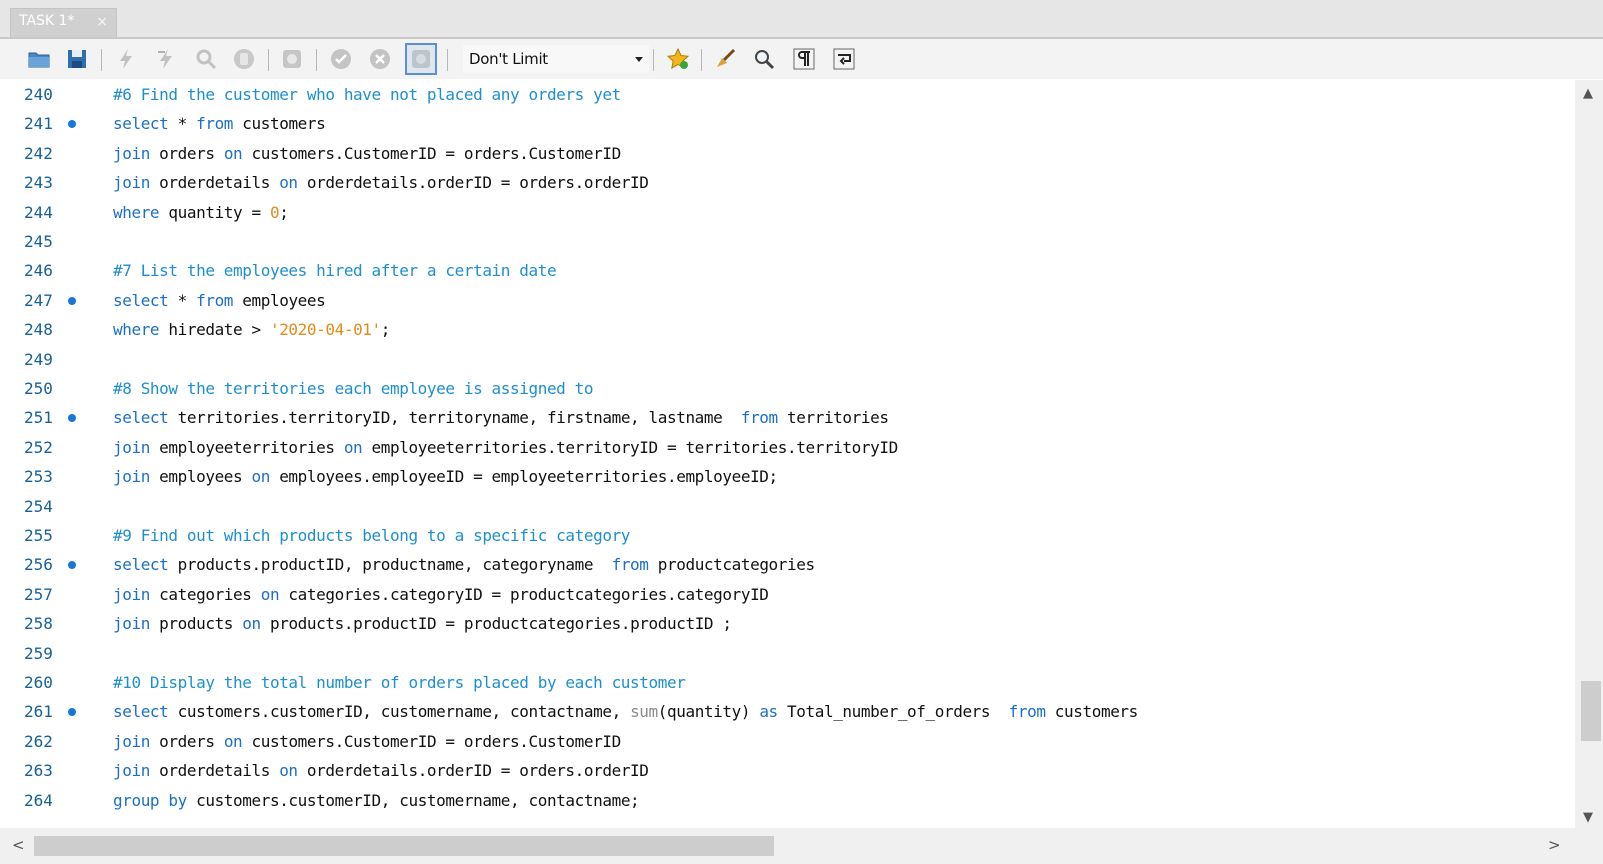 This screenshot has width=1603, height=864. I want to click on save-icon, so click(77, 59).